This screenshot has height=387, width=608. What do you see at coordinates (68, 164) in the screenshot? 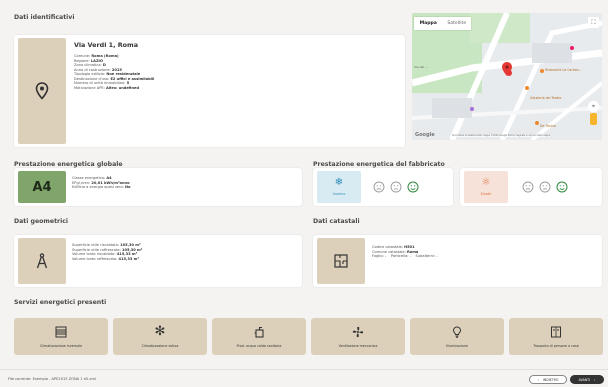
I see `section-title-prestazione-globale: Prestazione energetica globale` at bounding box center [68, 164].